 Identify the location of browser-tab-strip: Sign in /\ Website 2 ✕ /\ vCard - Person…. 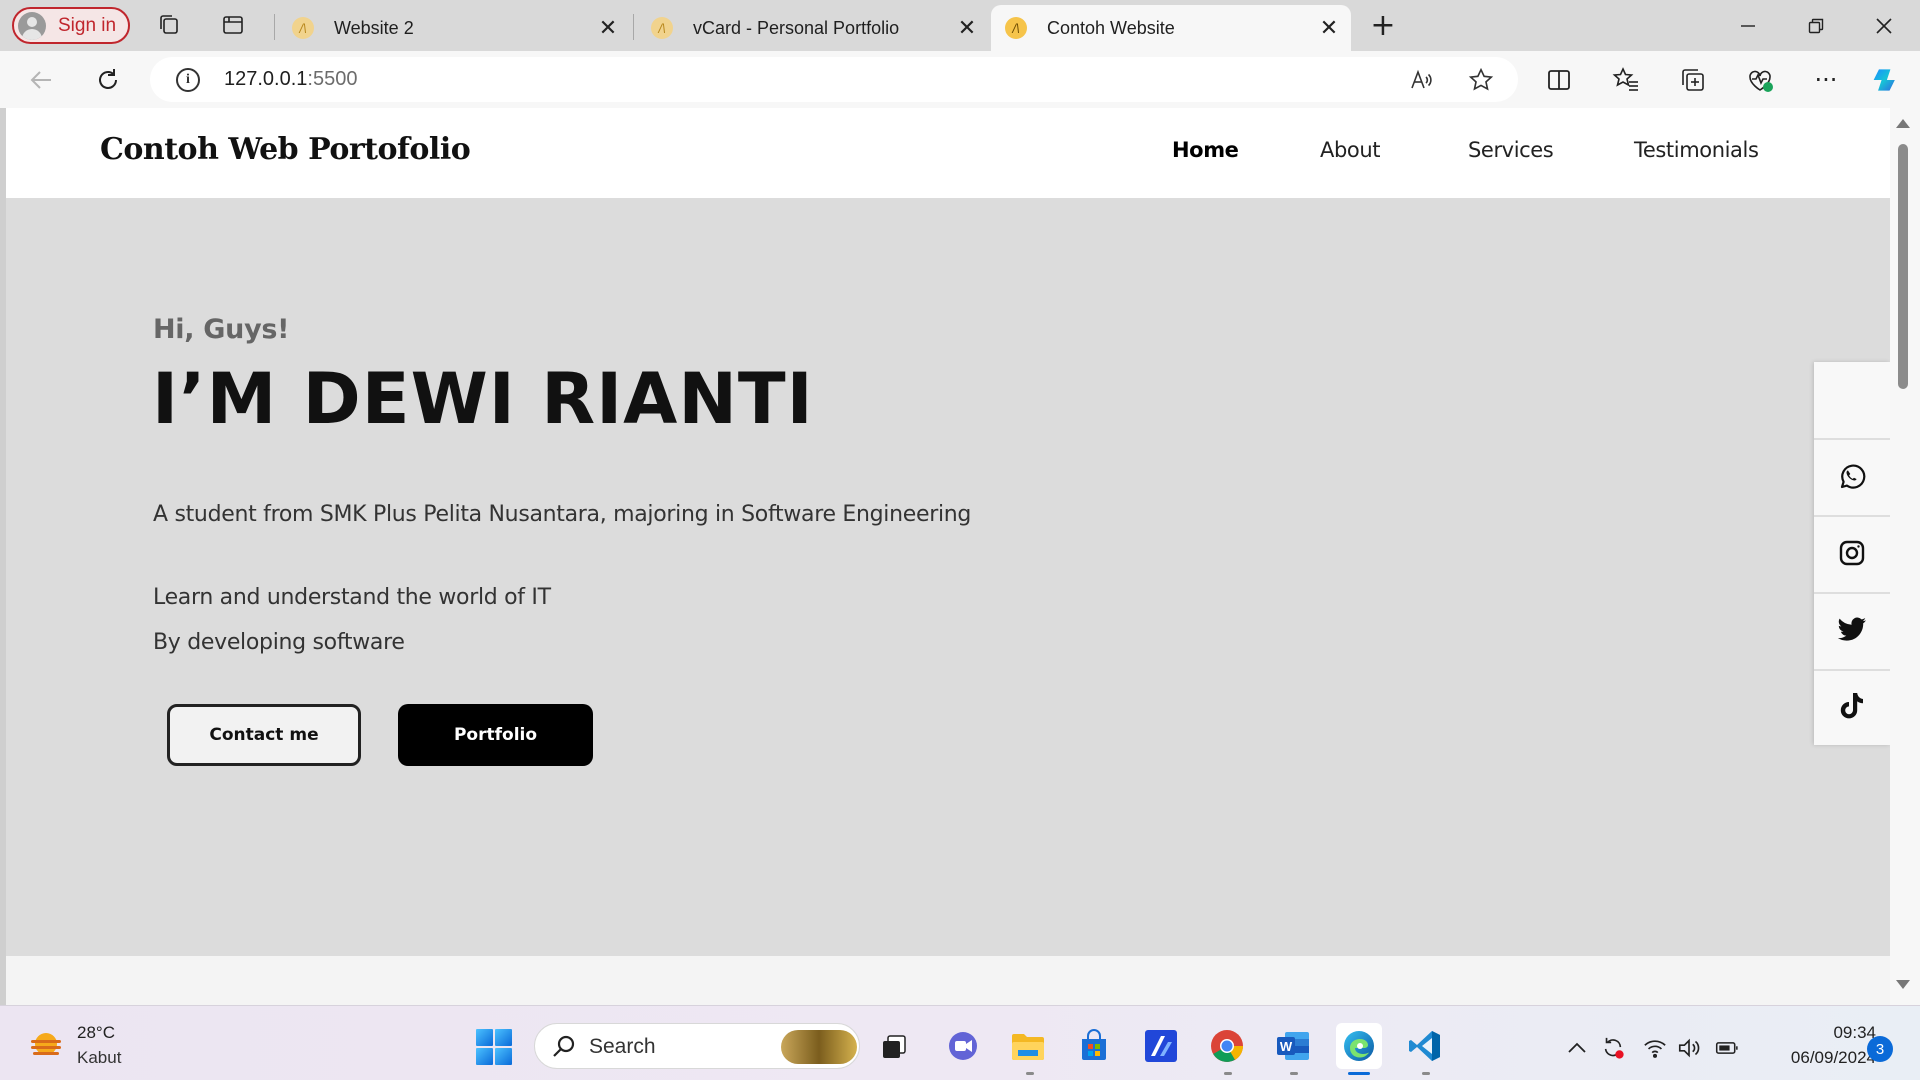
(960, 25).